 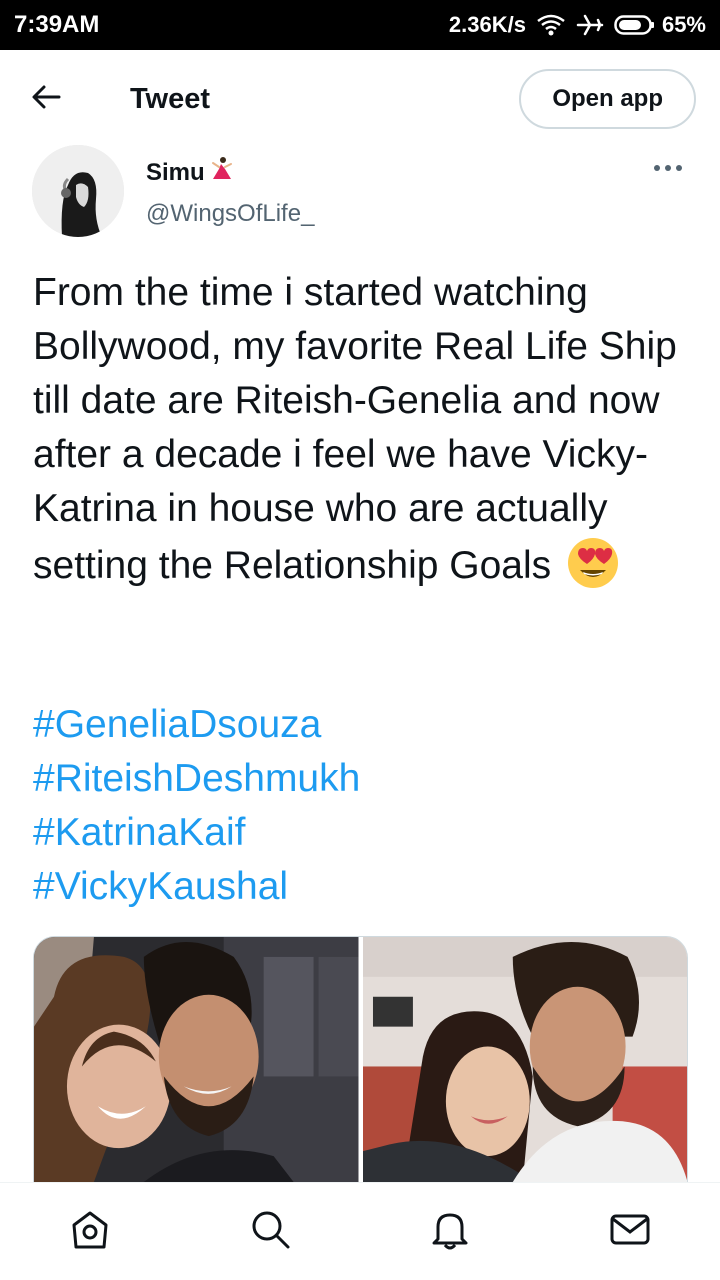 What do you see at coordinates (660, 25) in the screenshot?
I see `battery-indicator: 65%` at bounding box center [660, 25].